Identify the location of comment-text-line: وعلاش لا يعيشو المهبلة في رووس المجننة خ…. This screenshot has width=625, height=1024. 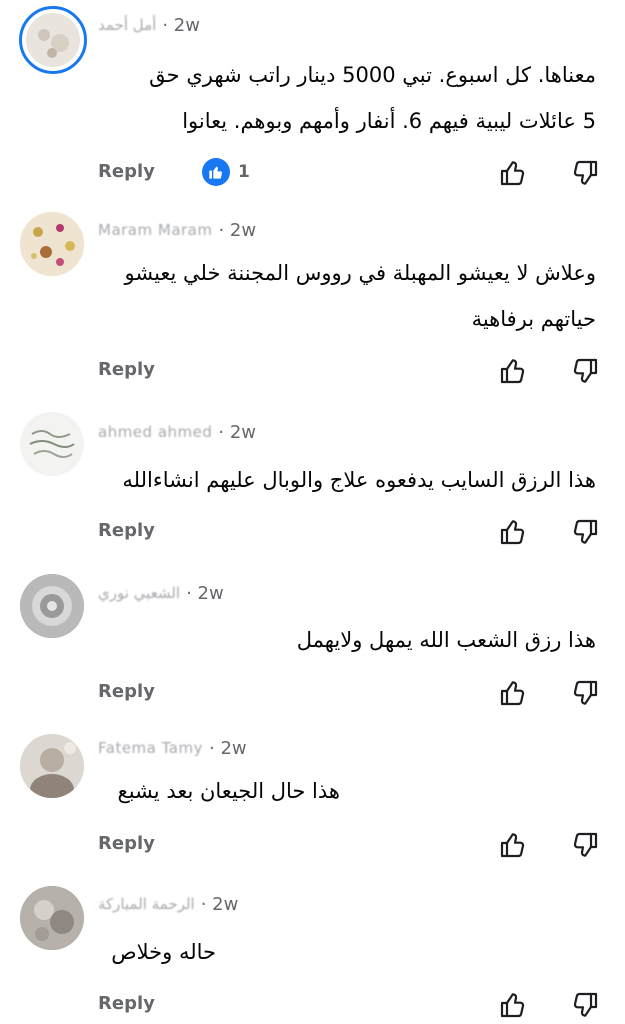
(360, 273).